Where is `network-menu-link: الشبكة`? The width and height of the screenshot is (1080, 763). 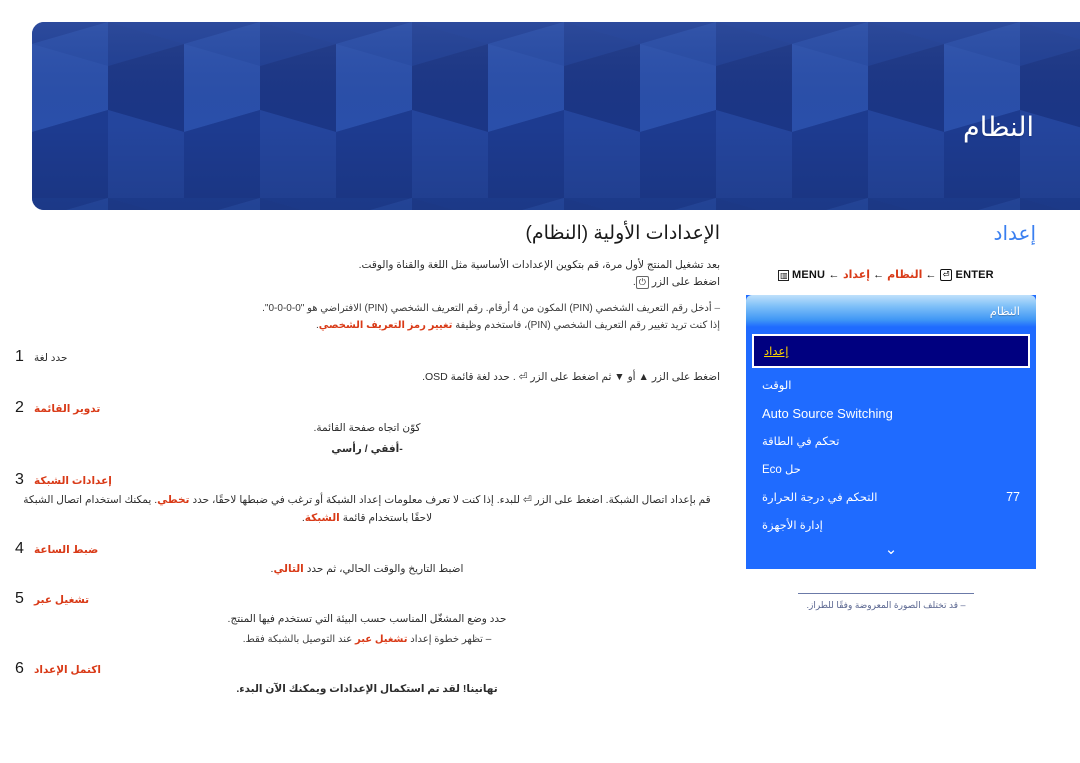 network-menu-link: الشبكة is located at coordinates (322, 518).